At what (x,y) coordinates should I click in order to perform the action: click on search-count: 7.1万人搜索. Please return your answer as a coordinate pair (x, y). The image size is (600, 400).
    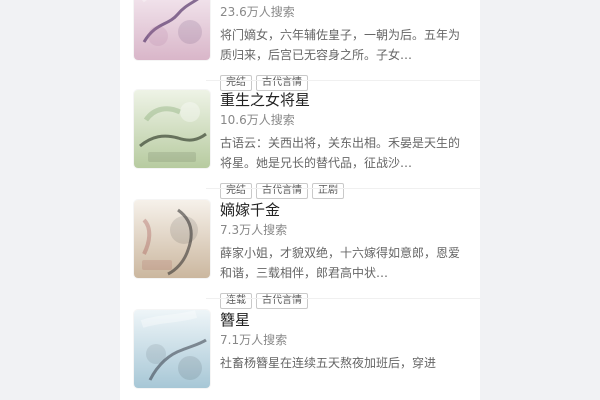
    Looking at the image, I should click on (254, 340).